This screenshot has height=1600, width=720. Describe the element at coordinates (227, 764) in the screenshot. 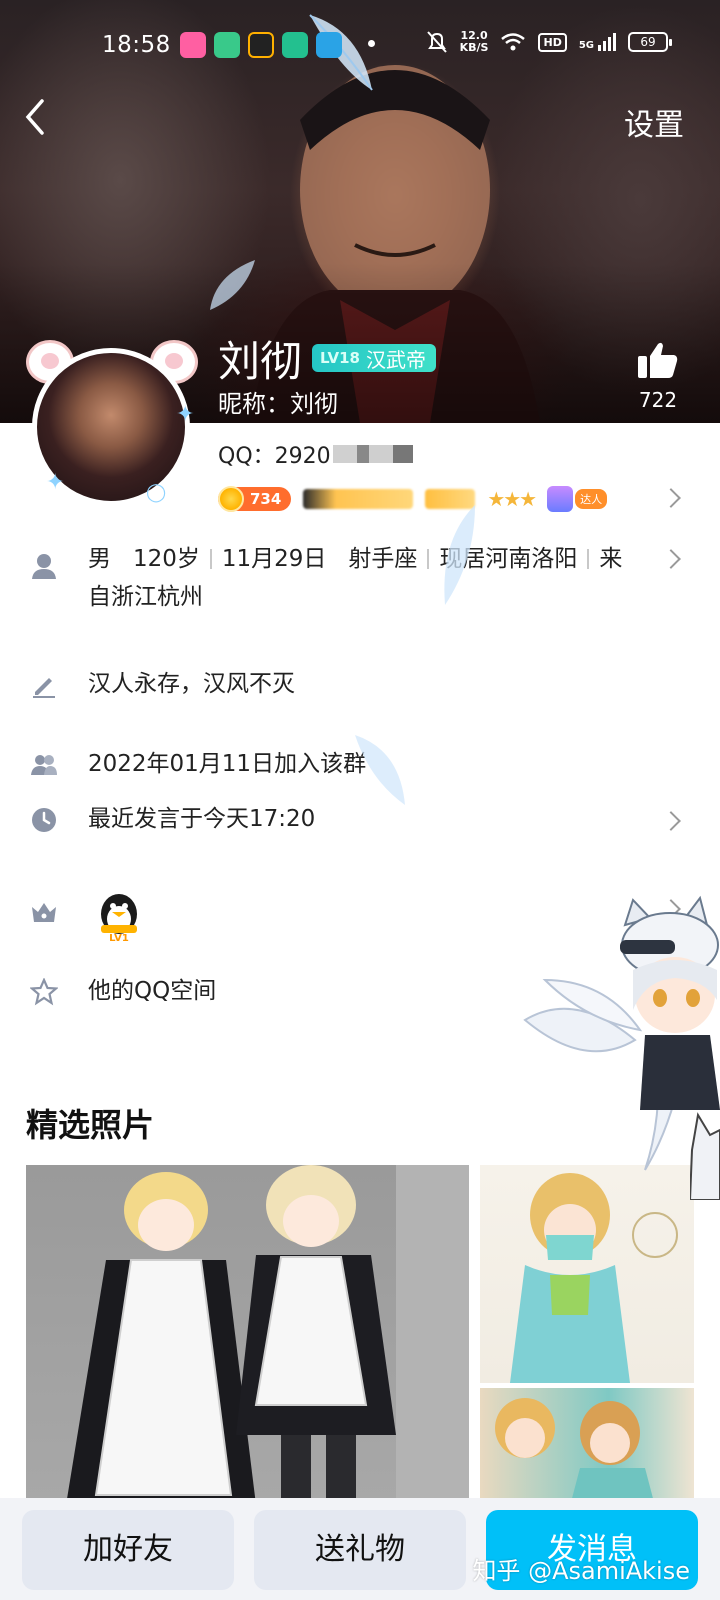

I see `join-date-text: 2022年01月11日加入该群` at that location.